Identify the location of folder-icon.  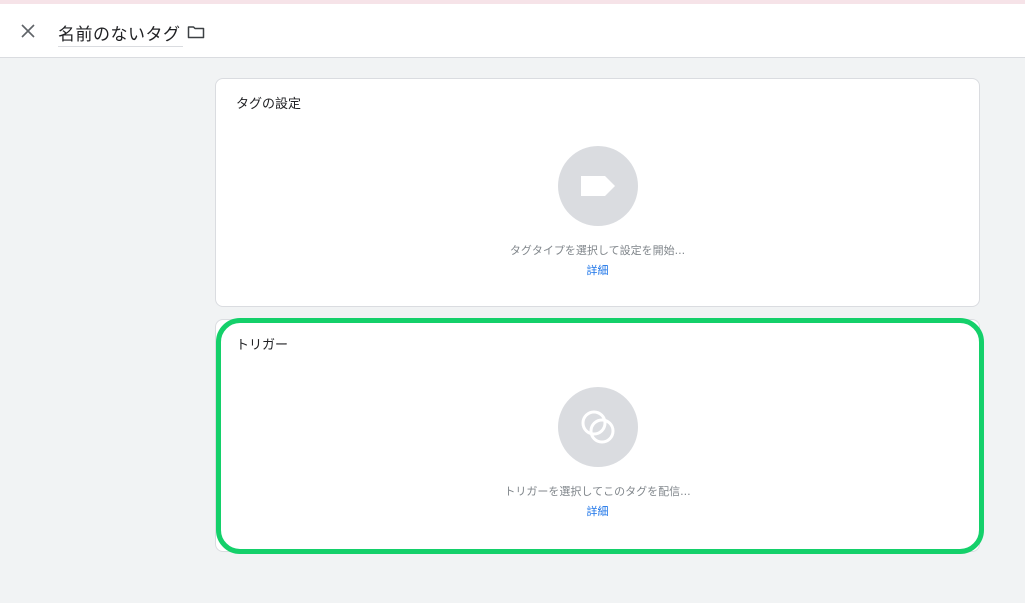
(196, 32).